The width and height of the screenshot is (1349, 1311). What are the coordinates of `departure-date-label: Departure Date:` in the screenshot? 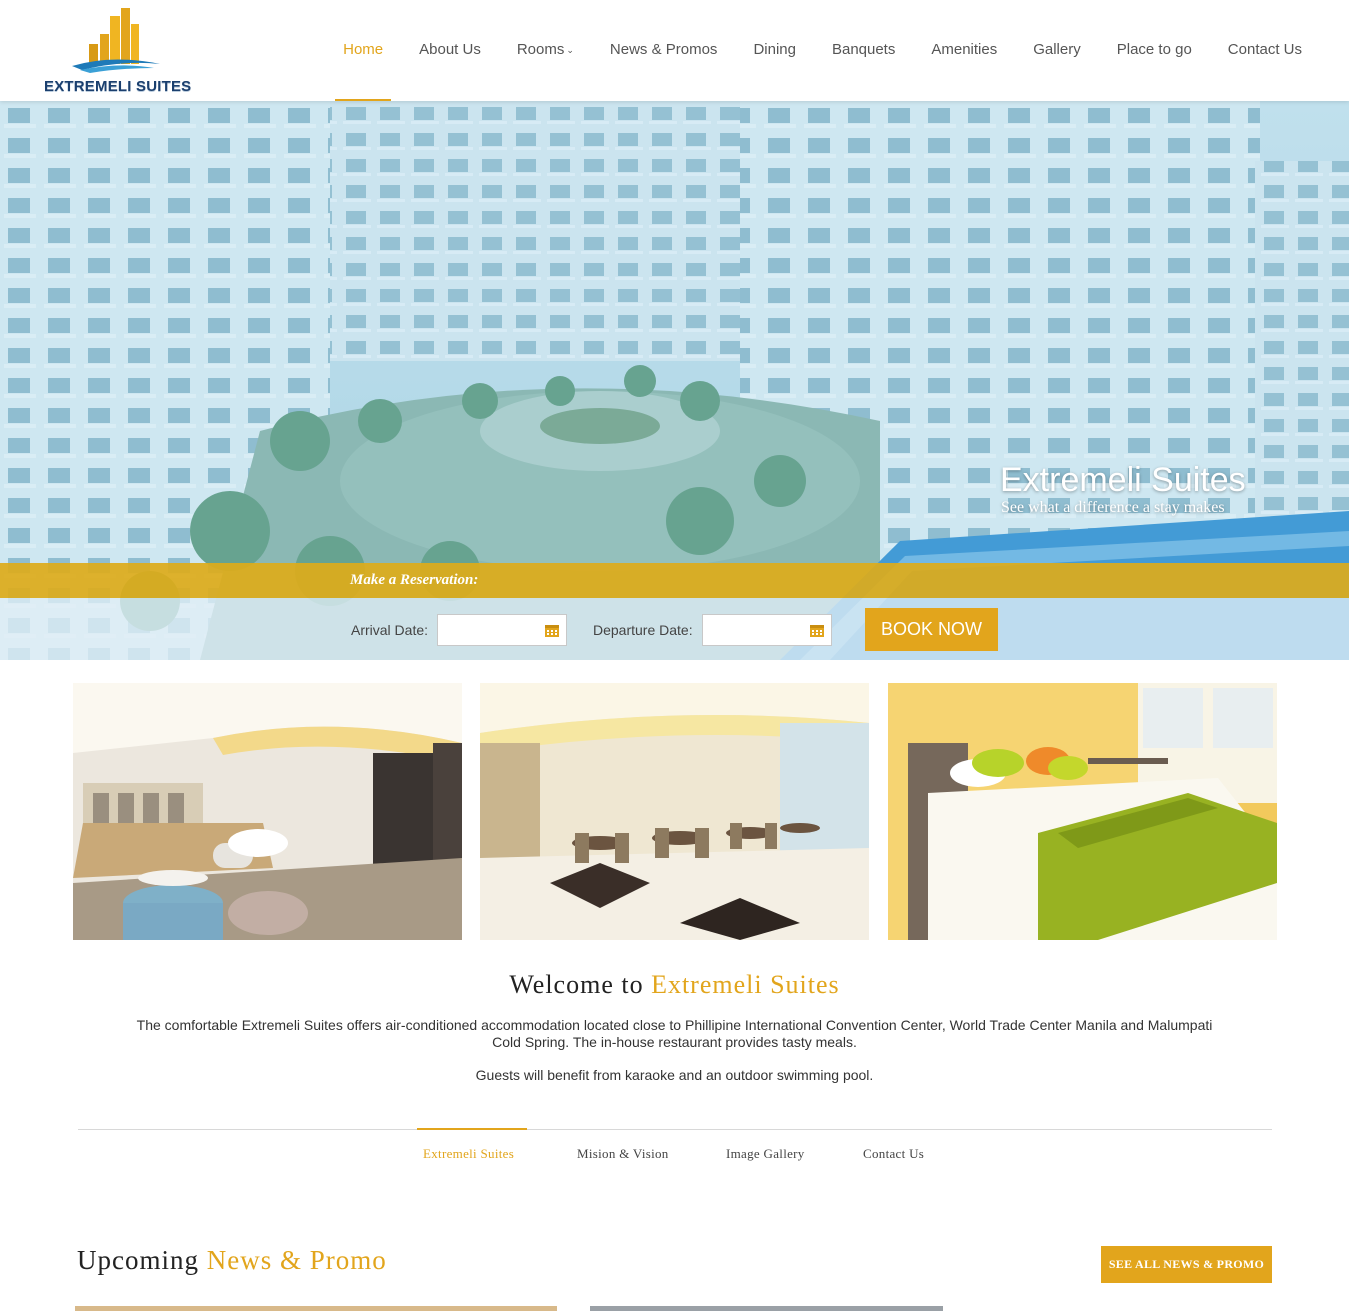 It's located at (643, 630).